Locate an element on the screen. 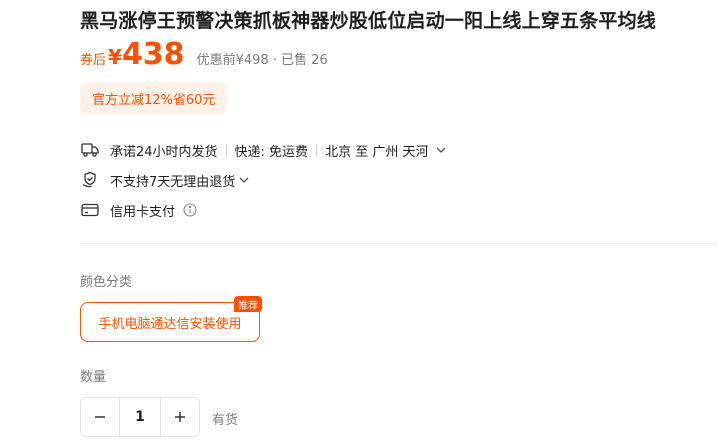 The width and height of the screenshot is (717, 448). coupon-price-label: 券后 is located at coordinates (93, 60).